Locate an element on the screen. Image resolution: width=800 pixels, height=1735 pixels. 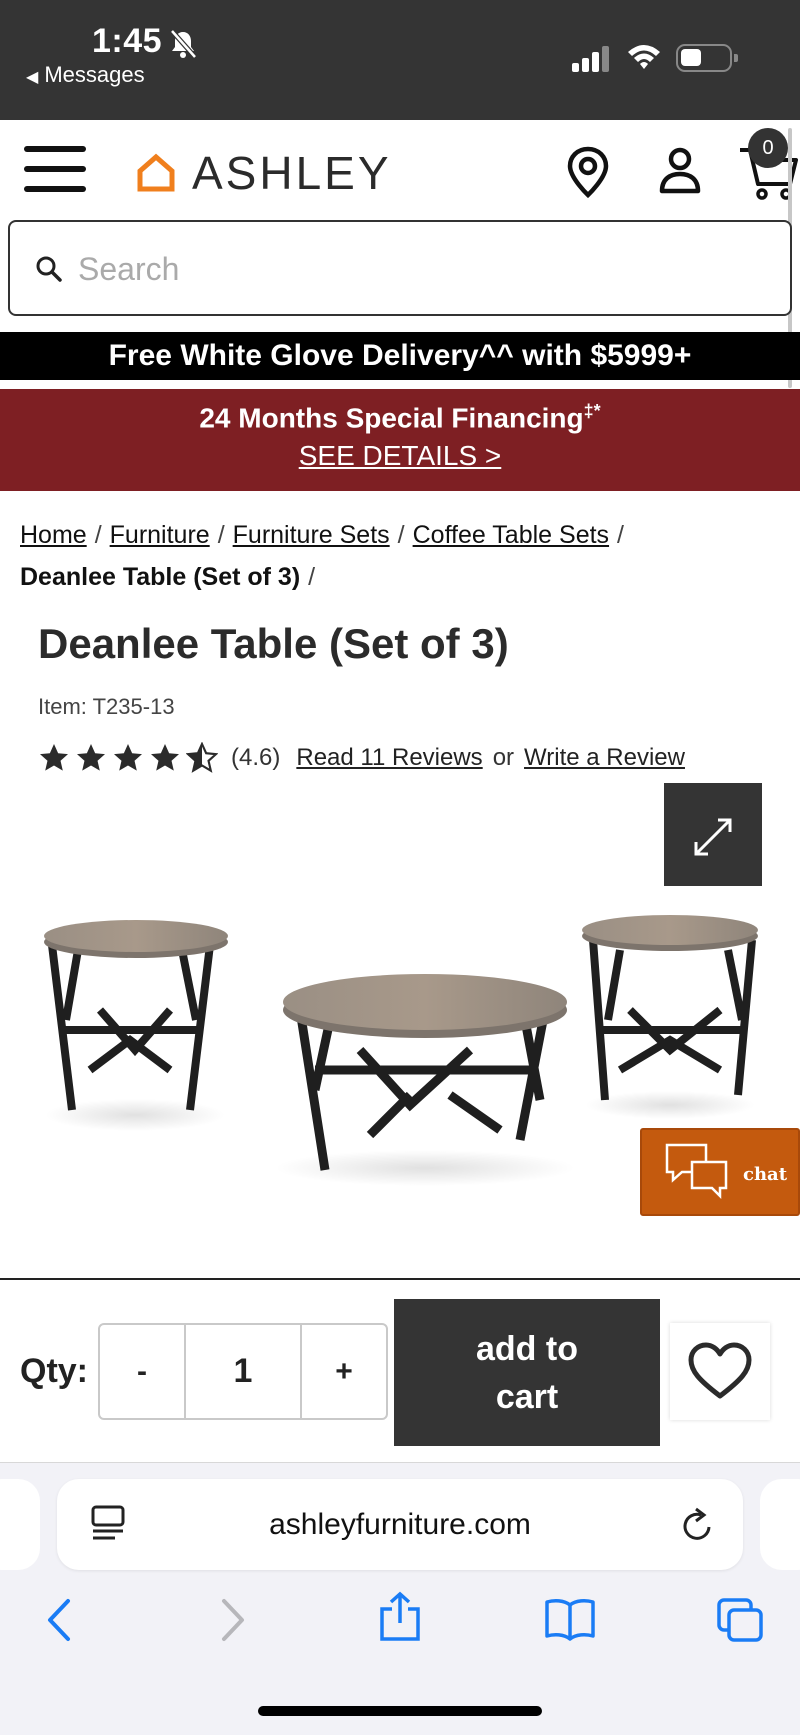
end-table-left is located at coordinates (136, 1025).